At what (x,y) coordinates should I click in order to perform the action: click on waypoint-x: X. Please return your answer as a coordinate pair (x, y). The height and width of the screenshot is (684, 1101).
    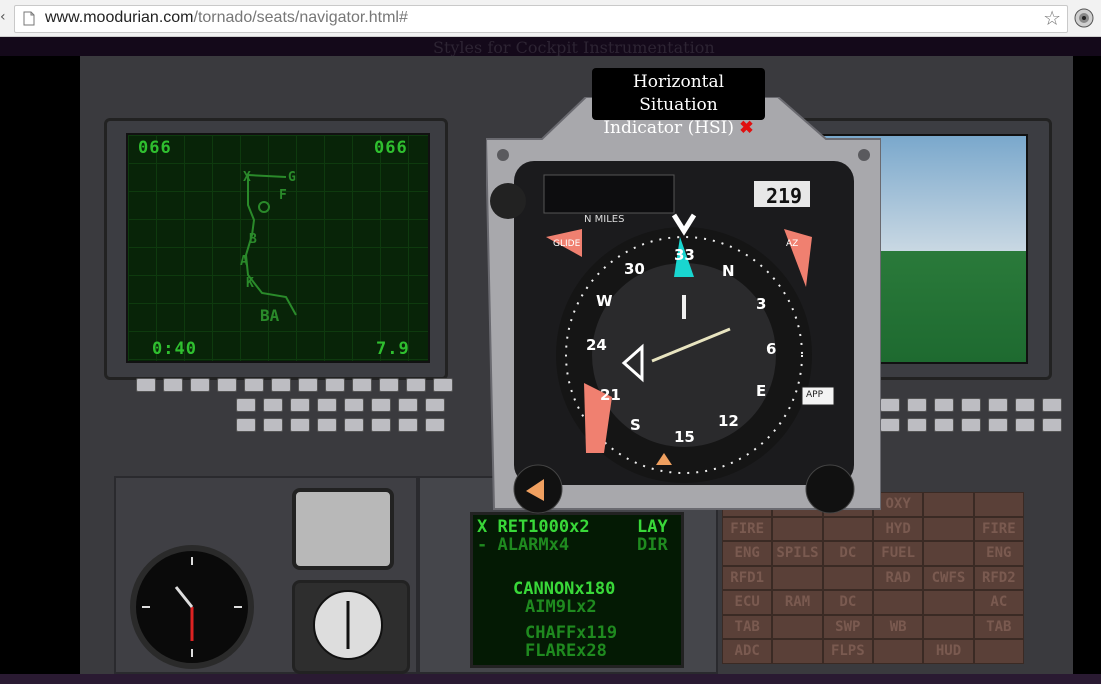
    Looking at the image, I should click on (247, 177).